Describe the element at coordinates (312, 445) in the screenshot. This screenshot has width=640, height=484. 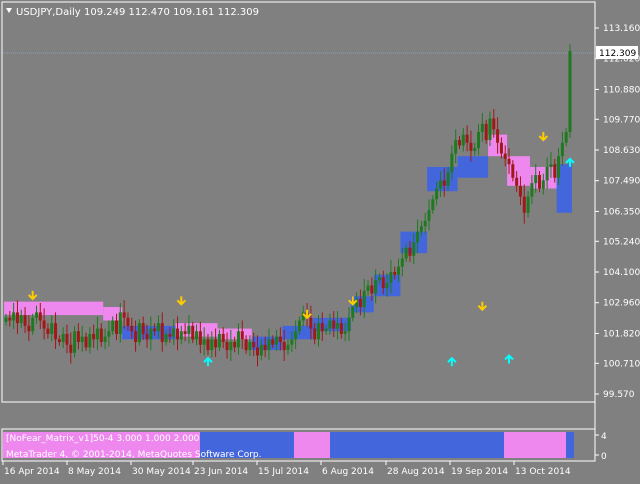
I see `indicator-bar` at that location.